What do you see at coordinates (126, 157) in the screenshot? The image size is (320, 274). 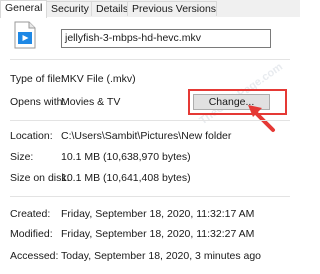 I see `size-value: 10.1 MB (10,638,970 bytes)` at bounding box center [126, 157].